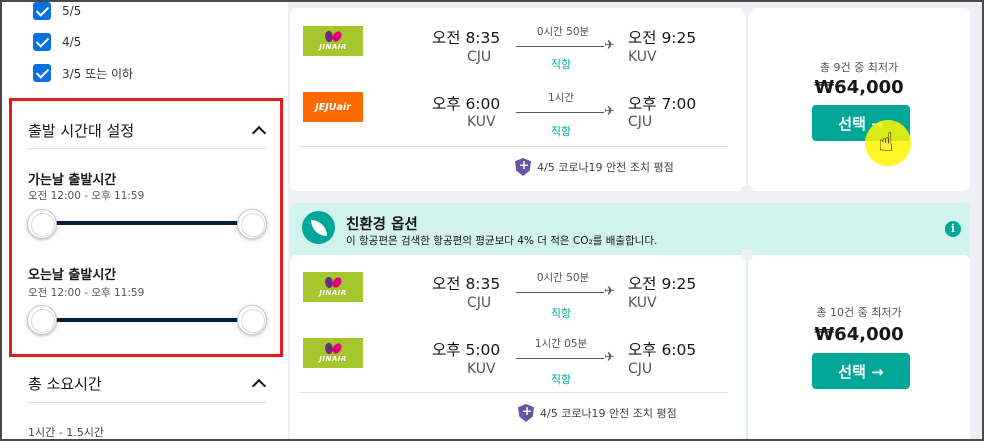 This screenshot has width=984, height=441. Describe the element at coordinates (98, 73) in the screenshot. I see `rating-label: 3/5 또는 이하` at that location.